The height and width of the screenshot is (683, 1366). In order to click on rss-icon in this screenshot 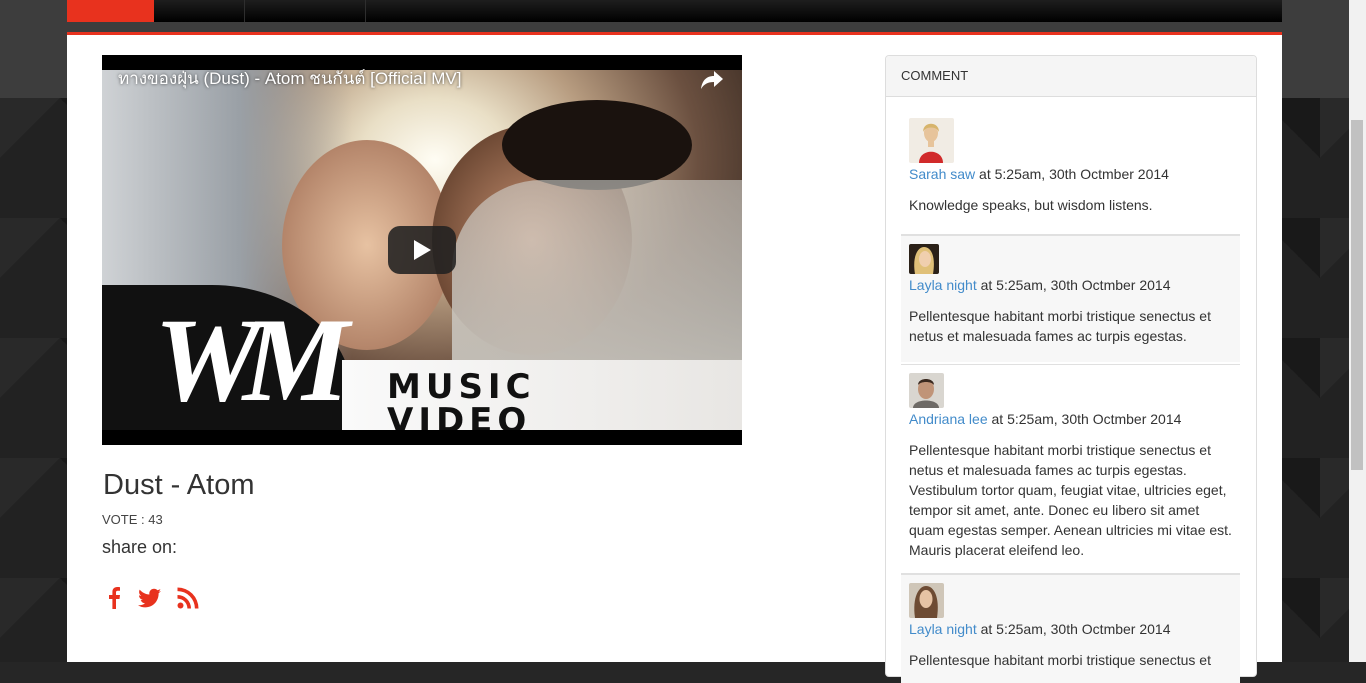, I will do `click(188, 598)`.